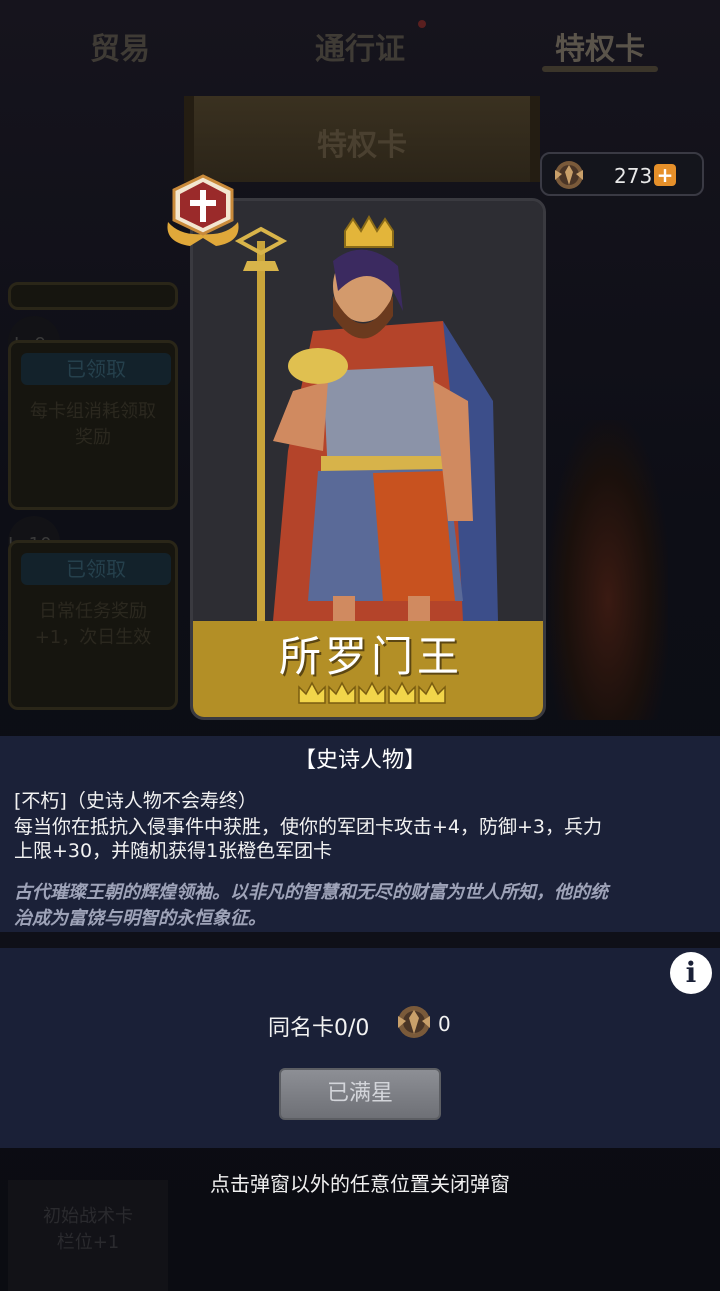 The width and height of the screenshot is (720, 1291). What do you see at coordinates (173, 851) in the screenshot?
I see `ability-line: 上限+30，并随机获得1张橙色军团卡` at bounding box center [173, 851].